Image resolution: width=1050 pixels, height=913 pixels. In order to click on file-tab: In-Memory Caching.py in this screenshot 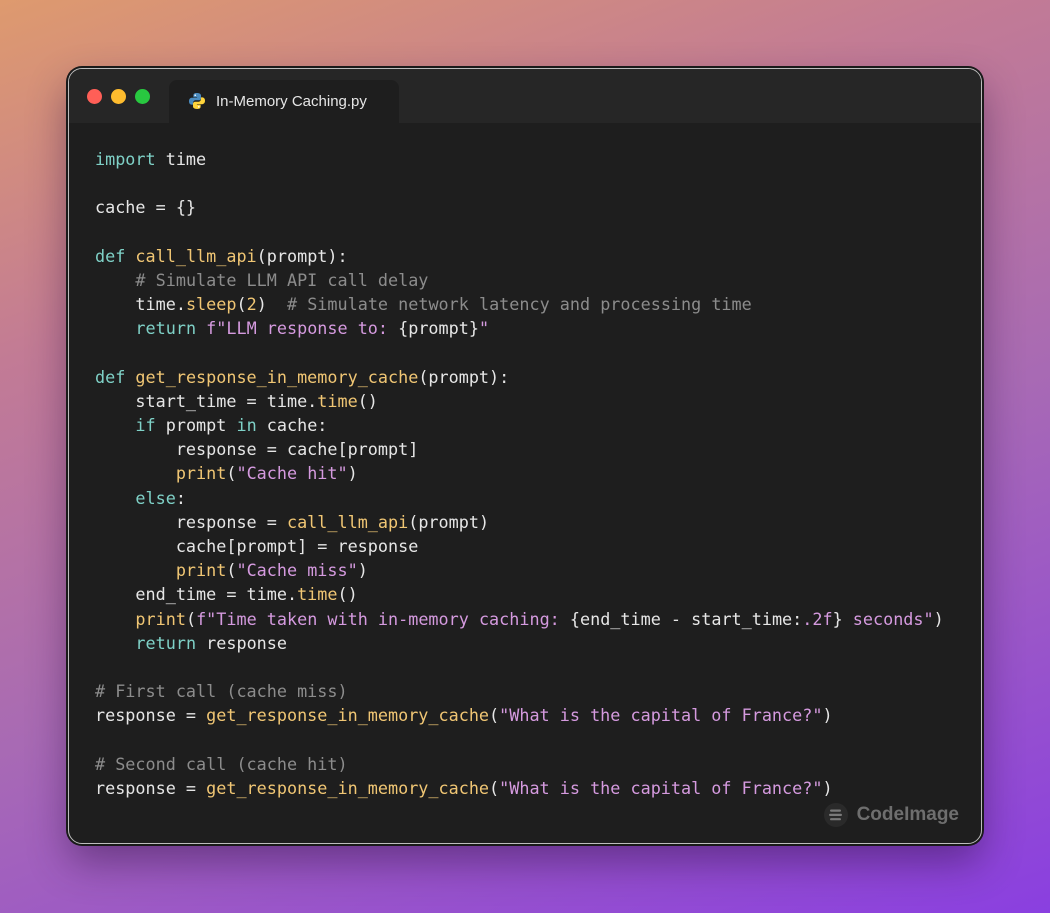, I will do `click(284, 101)`.